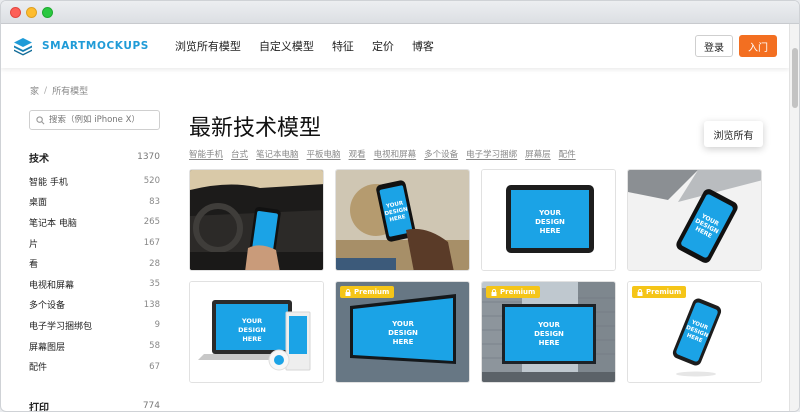 The image size is (800, 412). I want to click on sidebar-item-count: 265, so click(151, 222).